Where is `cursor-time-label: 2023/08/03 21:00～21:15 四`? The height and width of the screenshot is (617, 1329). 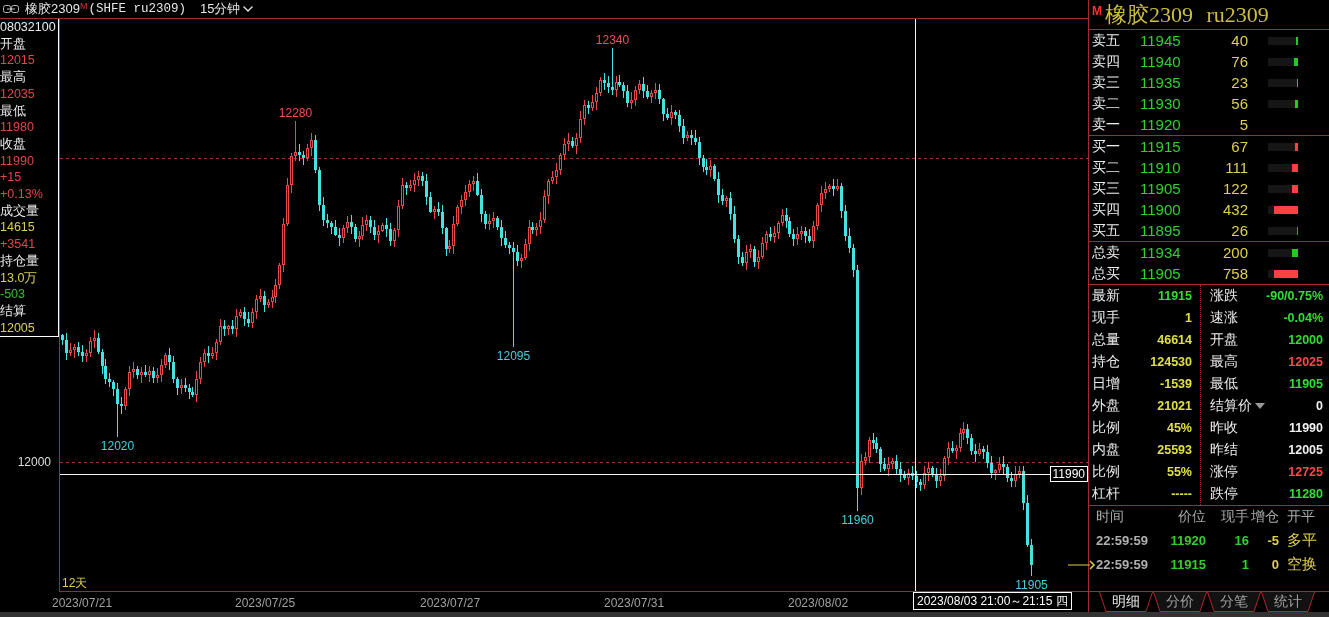 cursor-time-label: 2023/08/03 21:00～21:15 四 is located at coordinates (992, 601).